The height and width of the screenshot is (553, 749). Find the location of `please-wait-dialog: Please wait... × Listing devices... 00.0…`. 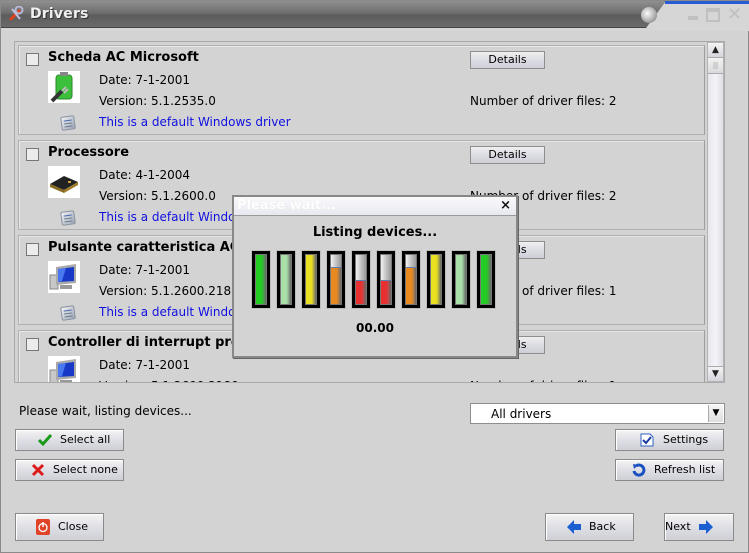

please-wait-dialog: Please wait... × Listing devices... 00.0… is located at coordinates (375, 276).